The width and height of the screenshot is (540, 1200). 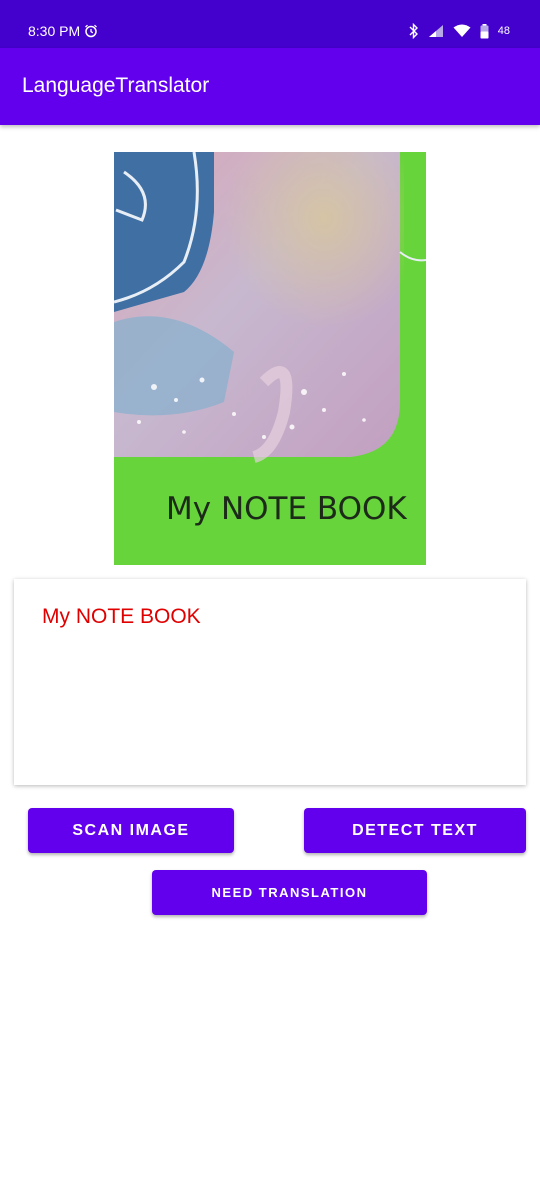 I want to click on bluetooth-icon, so click(x=414, y=31).